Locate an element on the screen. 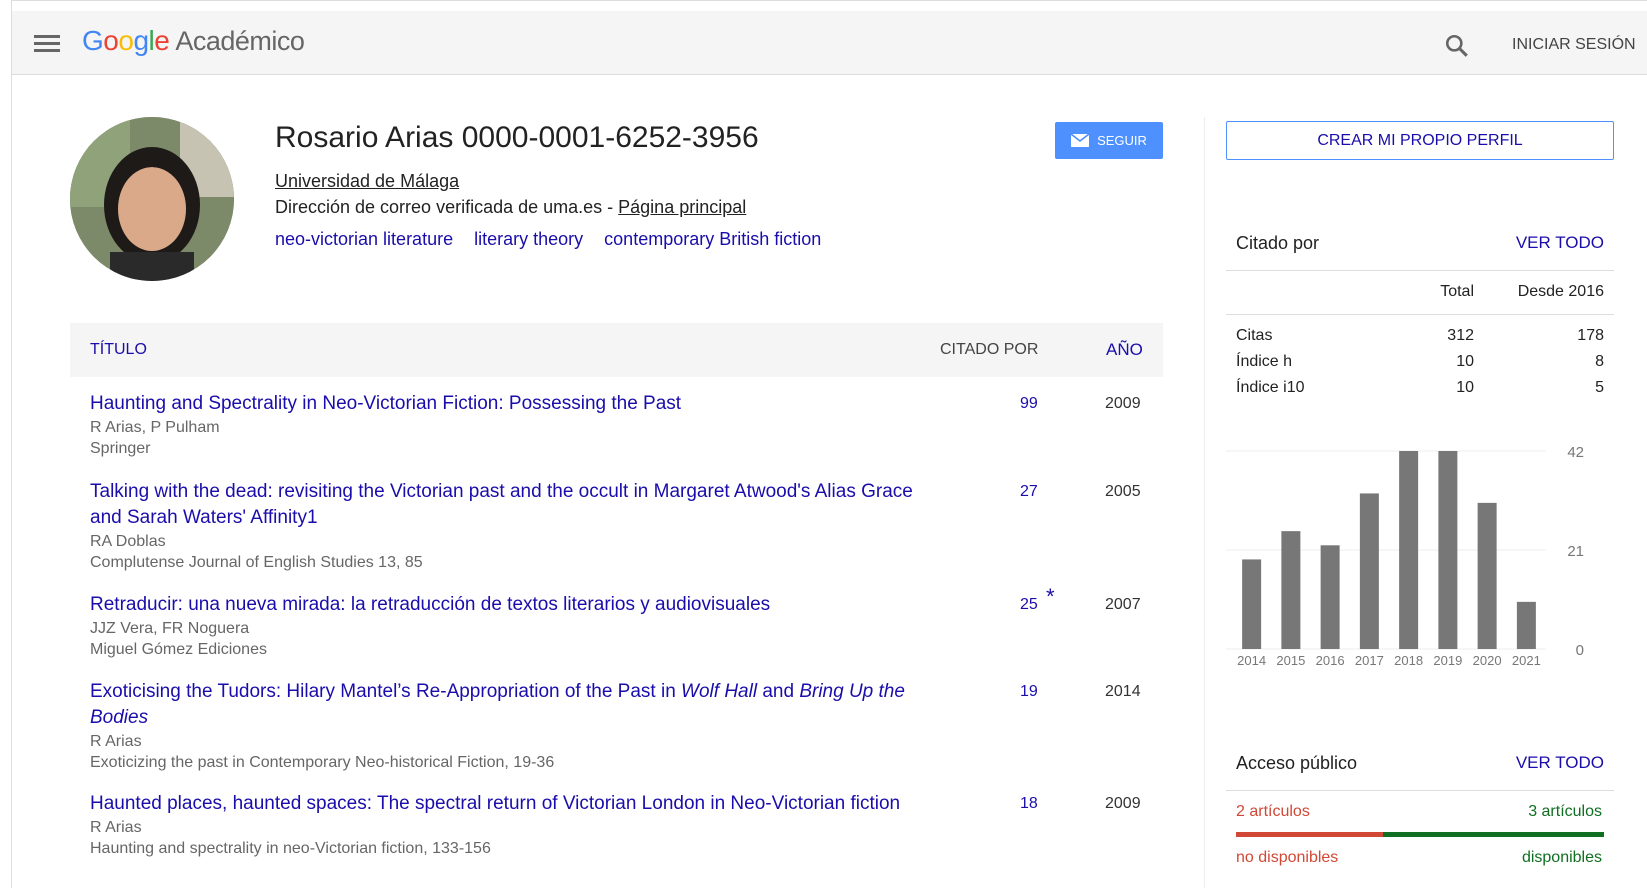 This screenshot has height=888, width=1647. article-year: 2007 is located at coordinates (1123, 604).